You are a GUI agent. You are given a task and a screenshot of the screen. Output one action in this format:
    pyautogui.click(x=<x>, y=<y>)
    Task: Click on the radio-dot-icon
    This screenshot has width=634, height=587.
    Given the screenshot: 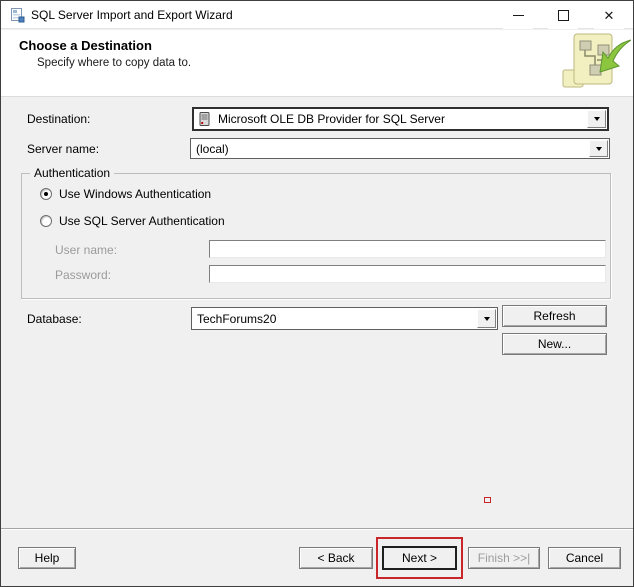 What is the action you would take?
    pyautogui.click(x=46, y=194)
    